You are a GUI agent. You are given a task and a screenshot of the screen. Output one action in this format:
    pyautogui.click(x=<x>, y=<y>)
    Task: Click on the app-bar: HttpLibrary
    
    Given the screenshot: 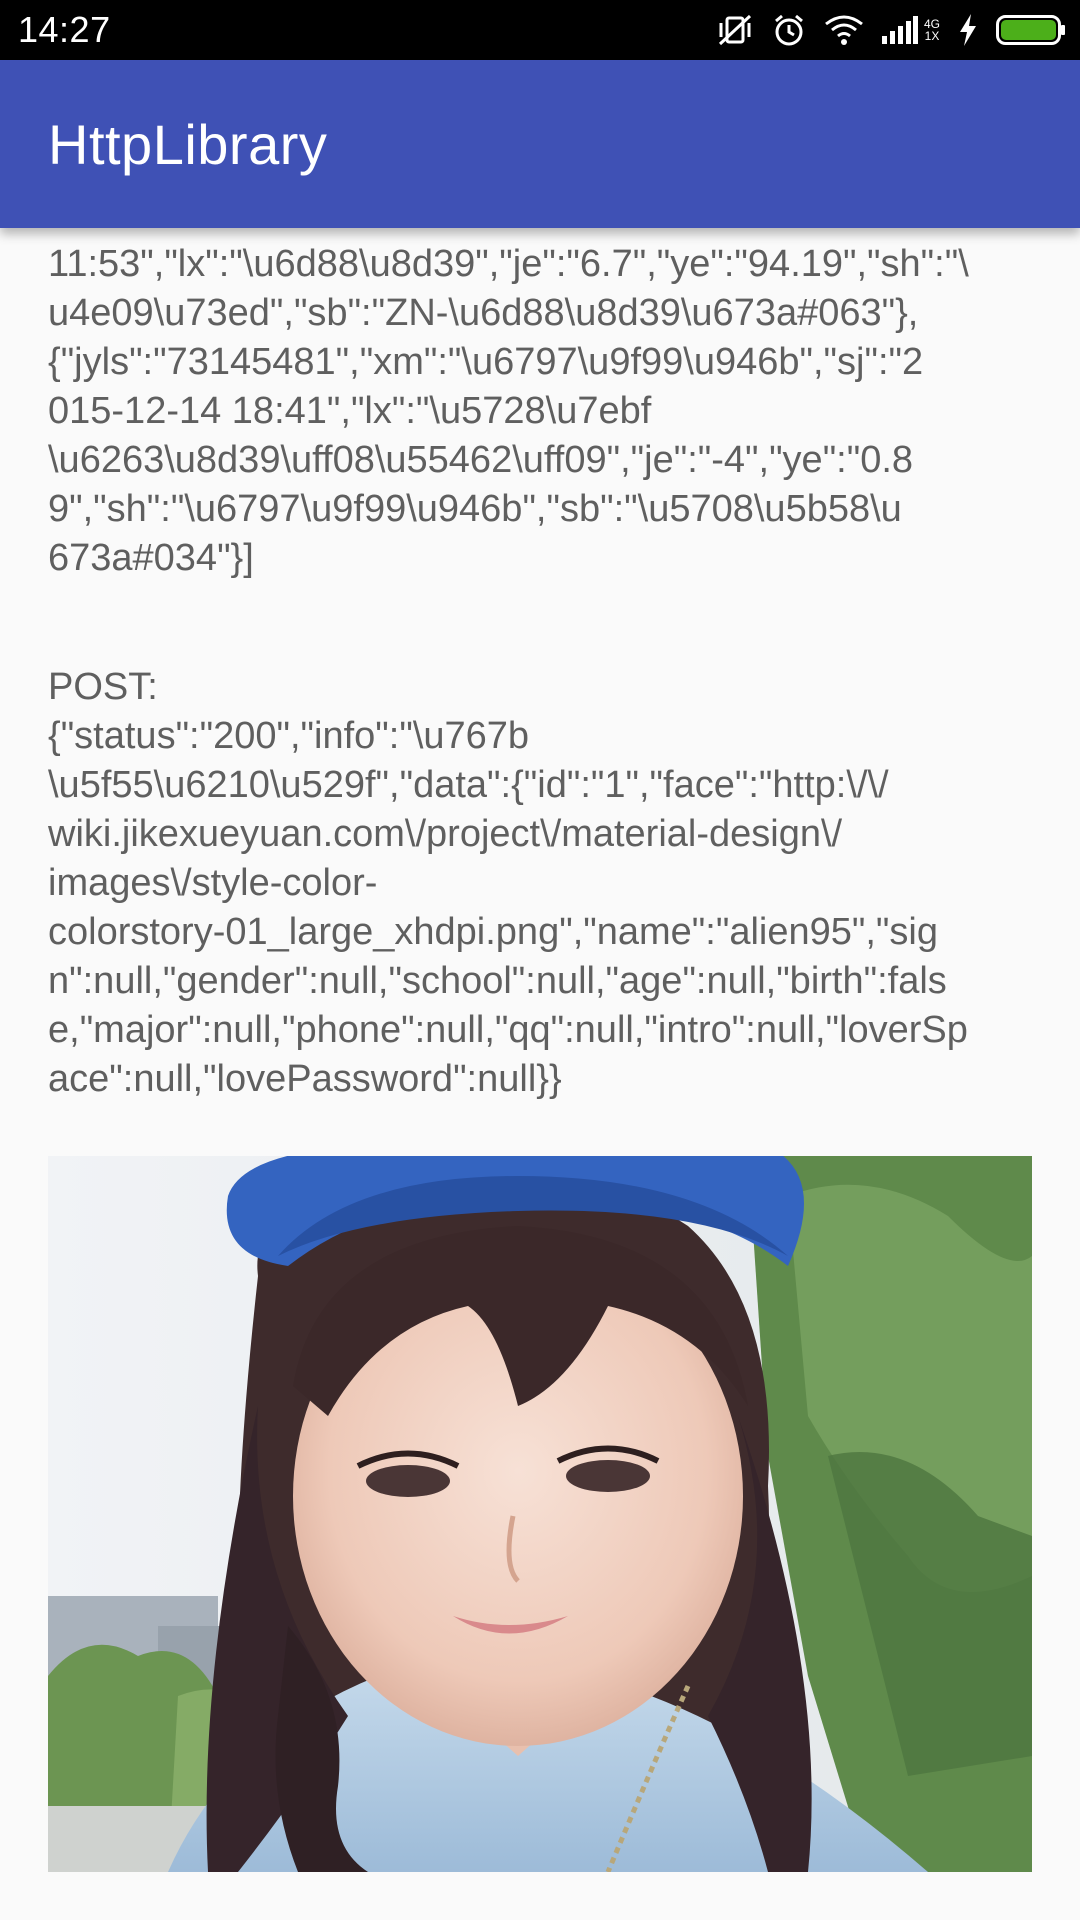 What is the action you would take?
    pyautogui.click(x=540, y=144)
    